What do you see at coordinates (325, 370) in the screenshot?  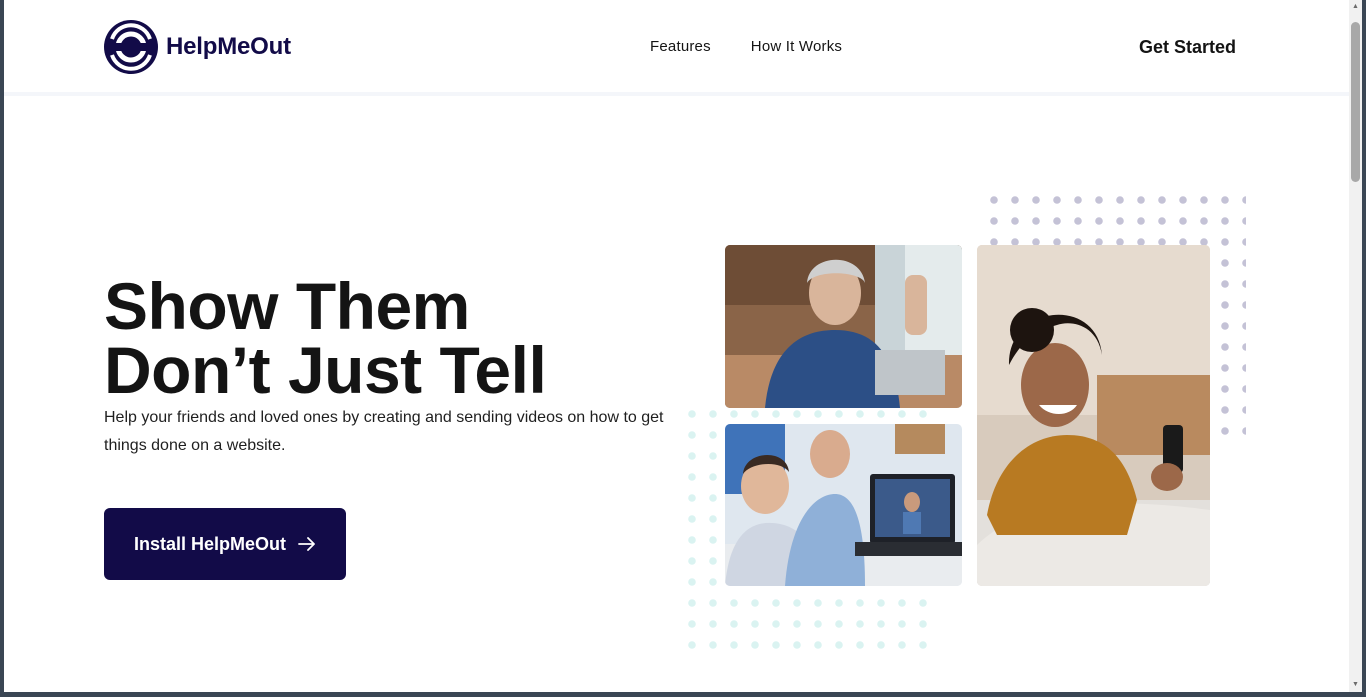 I see `hero-title-line-2: Don’t Just Tell` at bounding box center [325, 370].